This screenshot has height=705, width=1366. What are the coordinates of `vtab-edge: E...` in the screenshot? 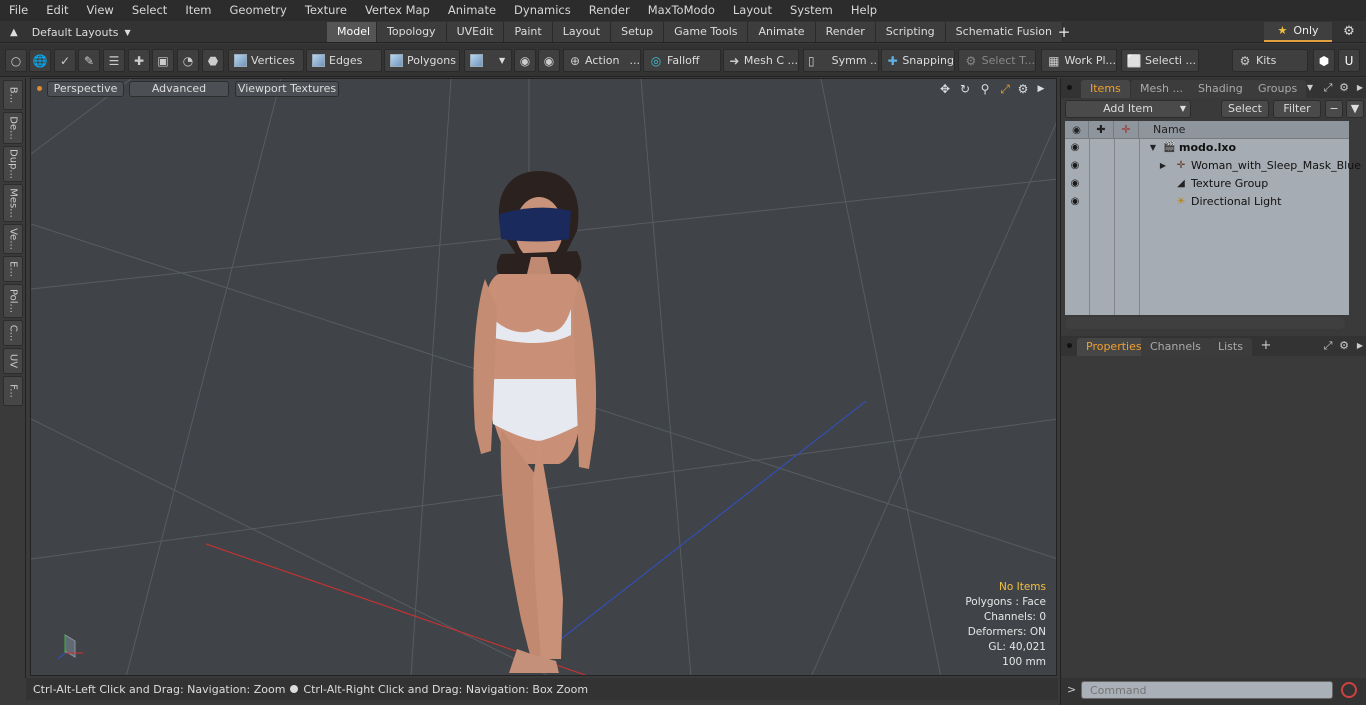 It's located at (13, 269).